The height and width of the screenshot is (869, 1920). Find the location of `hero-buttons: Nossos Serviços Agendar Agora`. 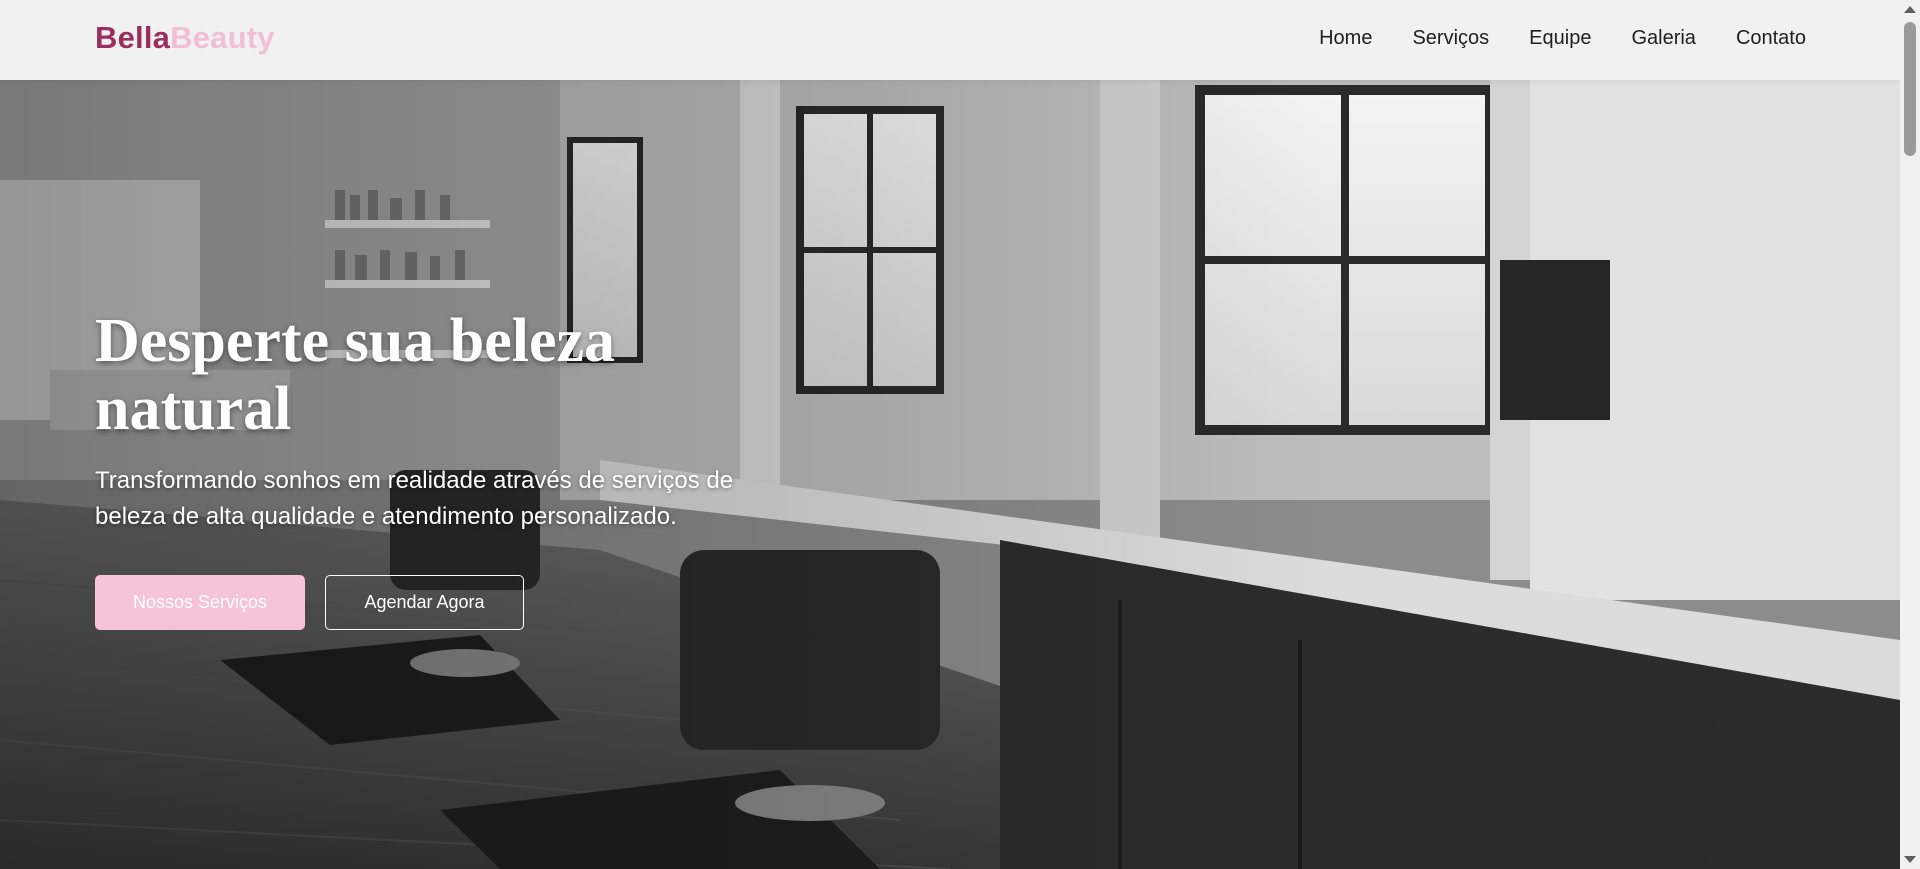

hero-buttons: Nossos Serviços Agendar Agora is located at coordinates (455, 603).